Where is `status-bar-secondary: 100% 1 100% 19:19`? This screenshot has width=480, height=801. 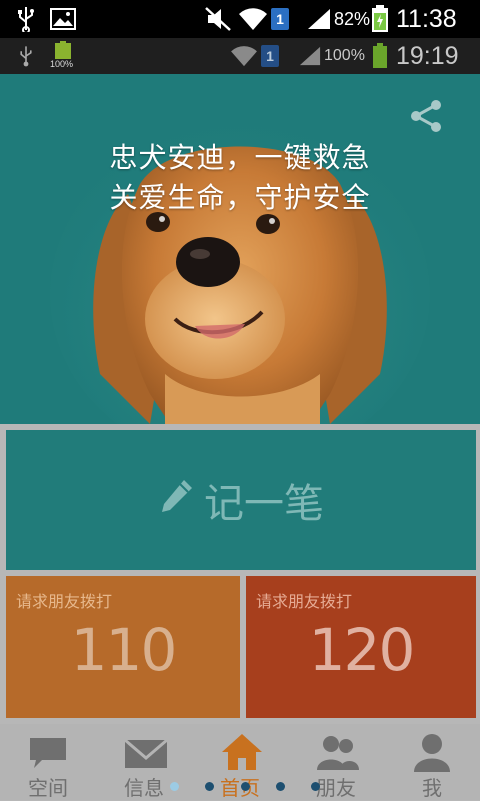 status-bar-secondary: 100% 1 100% 19:19 is located at coordinates (240, 56).